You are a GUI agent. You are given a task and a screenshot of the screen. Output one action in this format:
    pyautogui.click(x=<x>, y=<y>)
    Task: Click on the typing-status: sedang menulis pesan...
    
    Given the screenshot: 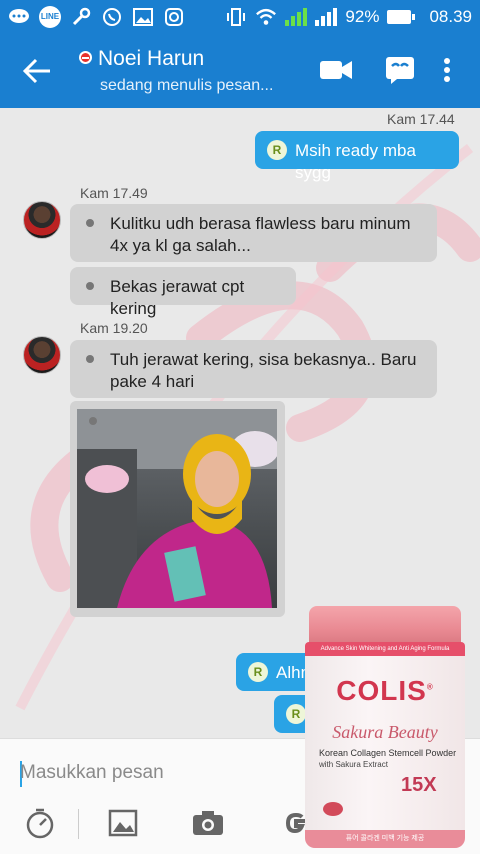 What is the action you would take?
    pyautogui.click(x=187, y=85)
    